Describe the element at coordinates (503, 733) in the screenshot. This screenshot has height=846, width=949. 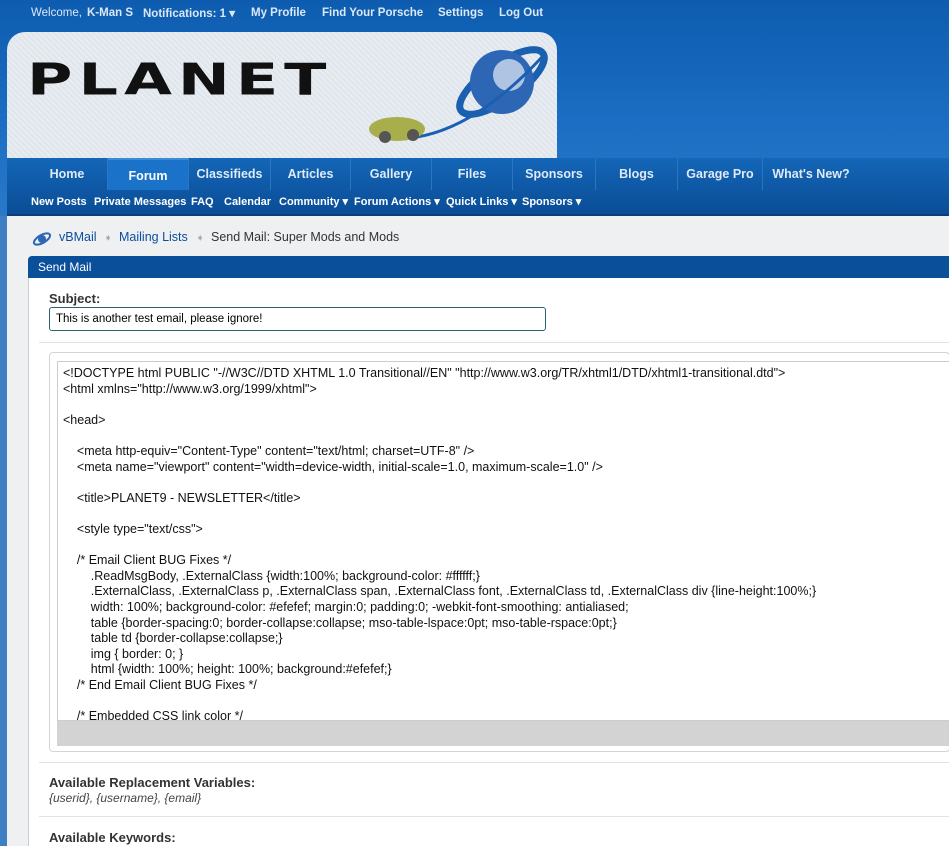
I see `editor-resize-bar` at that location.